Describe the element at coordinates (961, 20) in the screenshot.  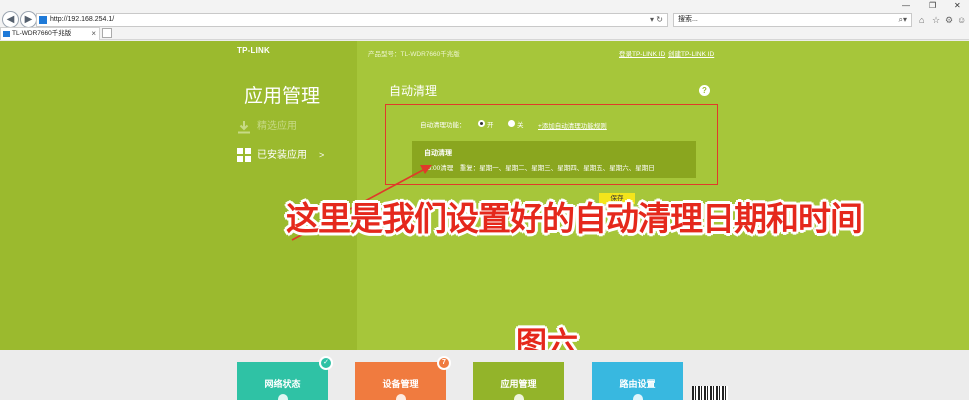
I see `smiley-feedback-icon: ☺` at that location.